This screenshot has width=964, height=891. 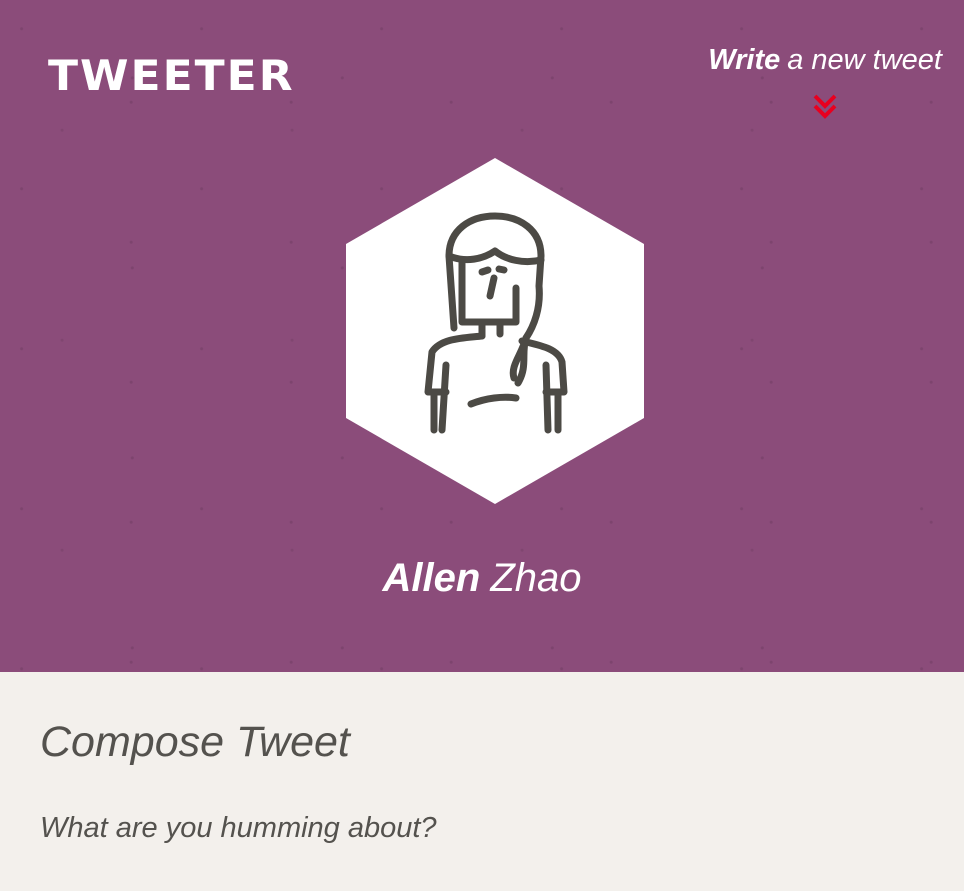 I want to click on user-avatar-icon, so click(x=495, y=331).